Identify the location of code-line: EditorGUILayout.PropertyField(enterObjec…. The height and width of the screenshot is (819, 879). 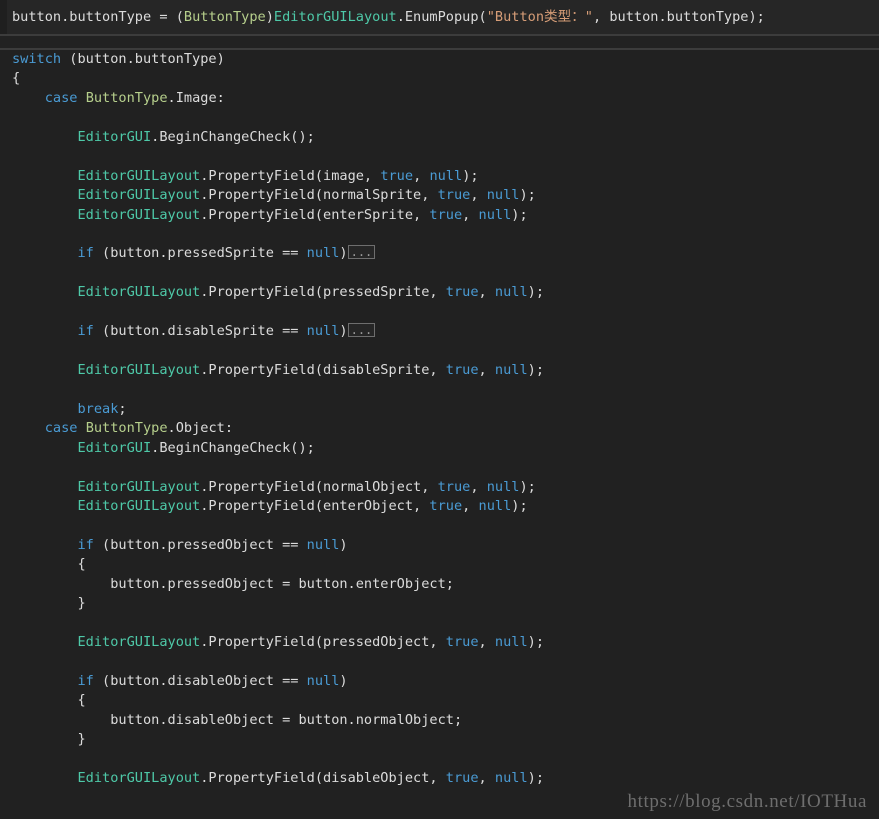
(439, 506).